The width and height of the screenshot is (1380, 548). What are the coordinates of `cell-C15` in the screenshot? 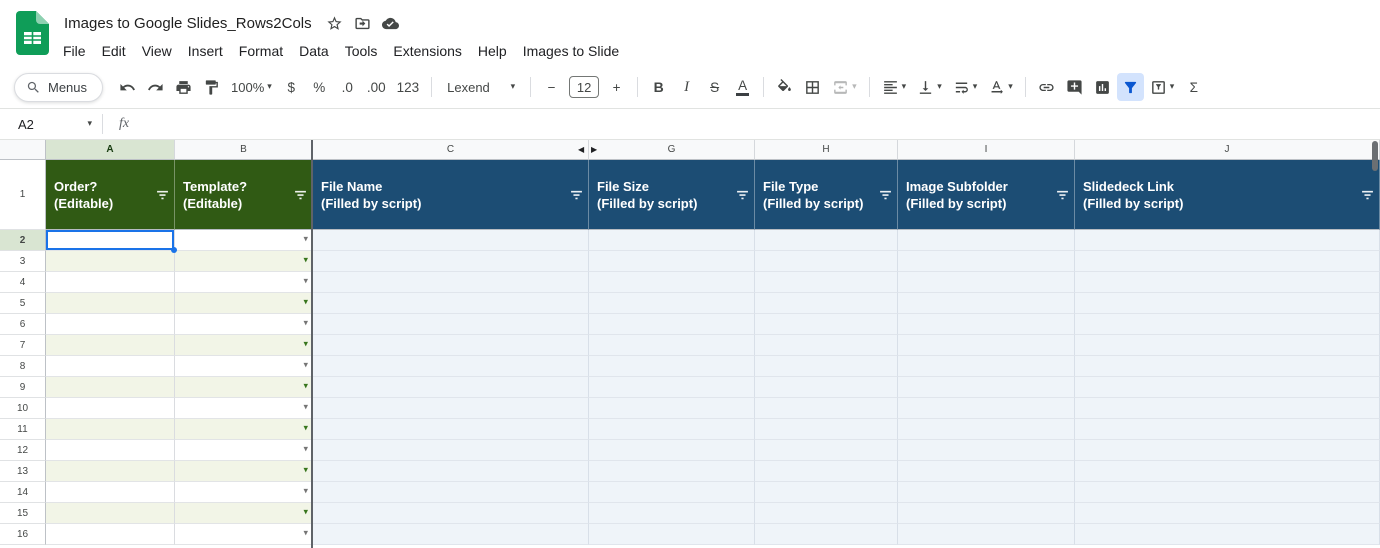 It's located at (451, 513).